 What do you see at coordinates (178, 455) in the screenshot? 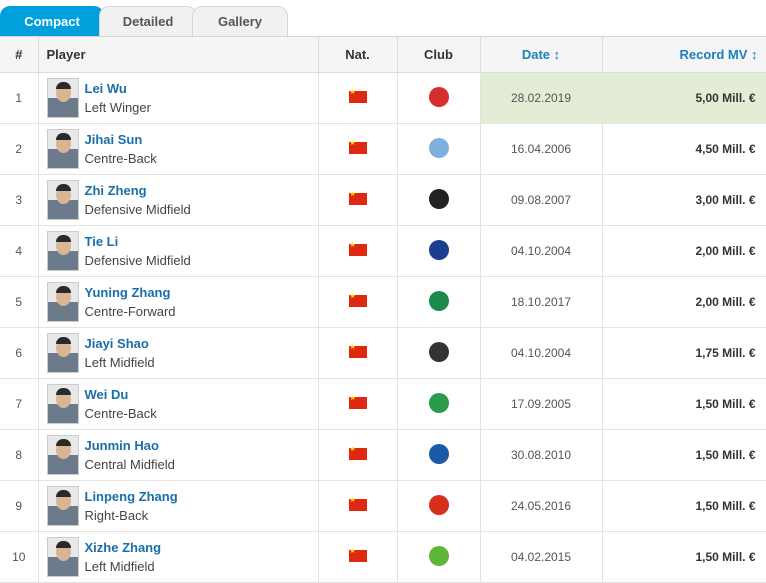
I see `player-cell: Junmin Hao Central Midfield` at bounding box center [178, 455].